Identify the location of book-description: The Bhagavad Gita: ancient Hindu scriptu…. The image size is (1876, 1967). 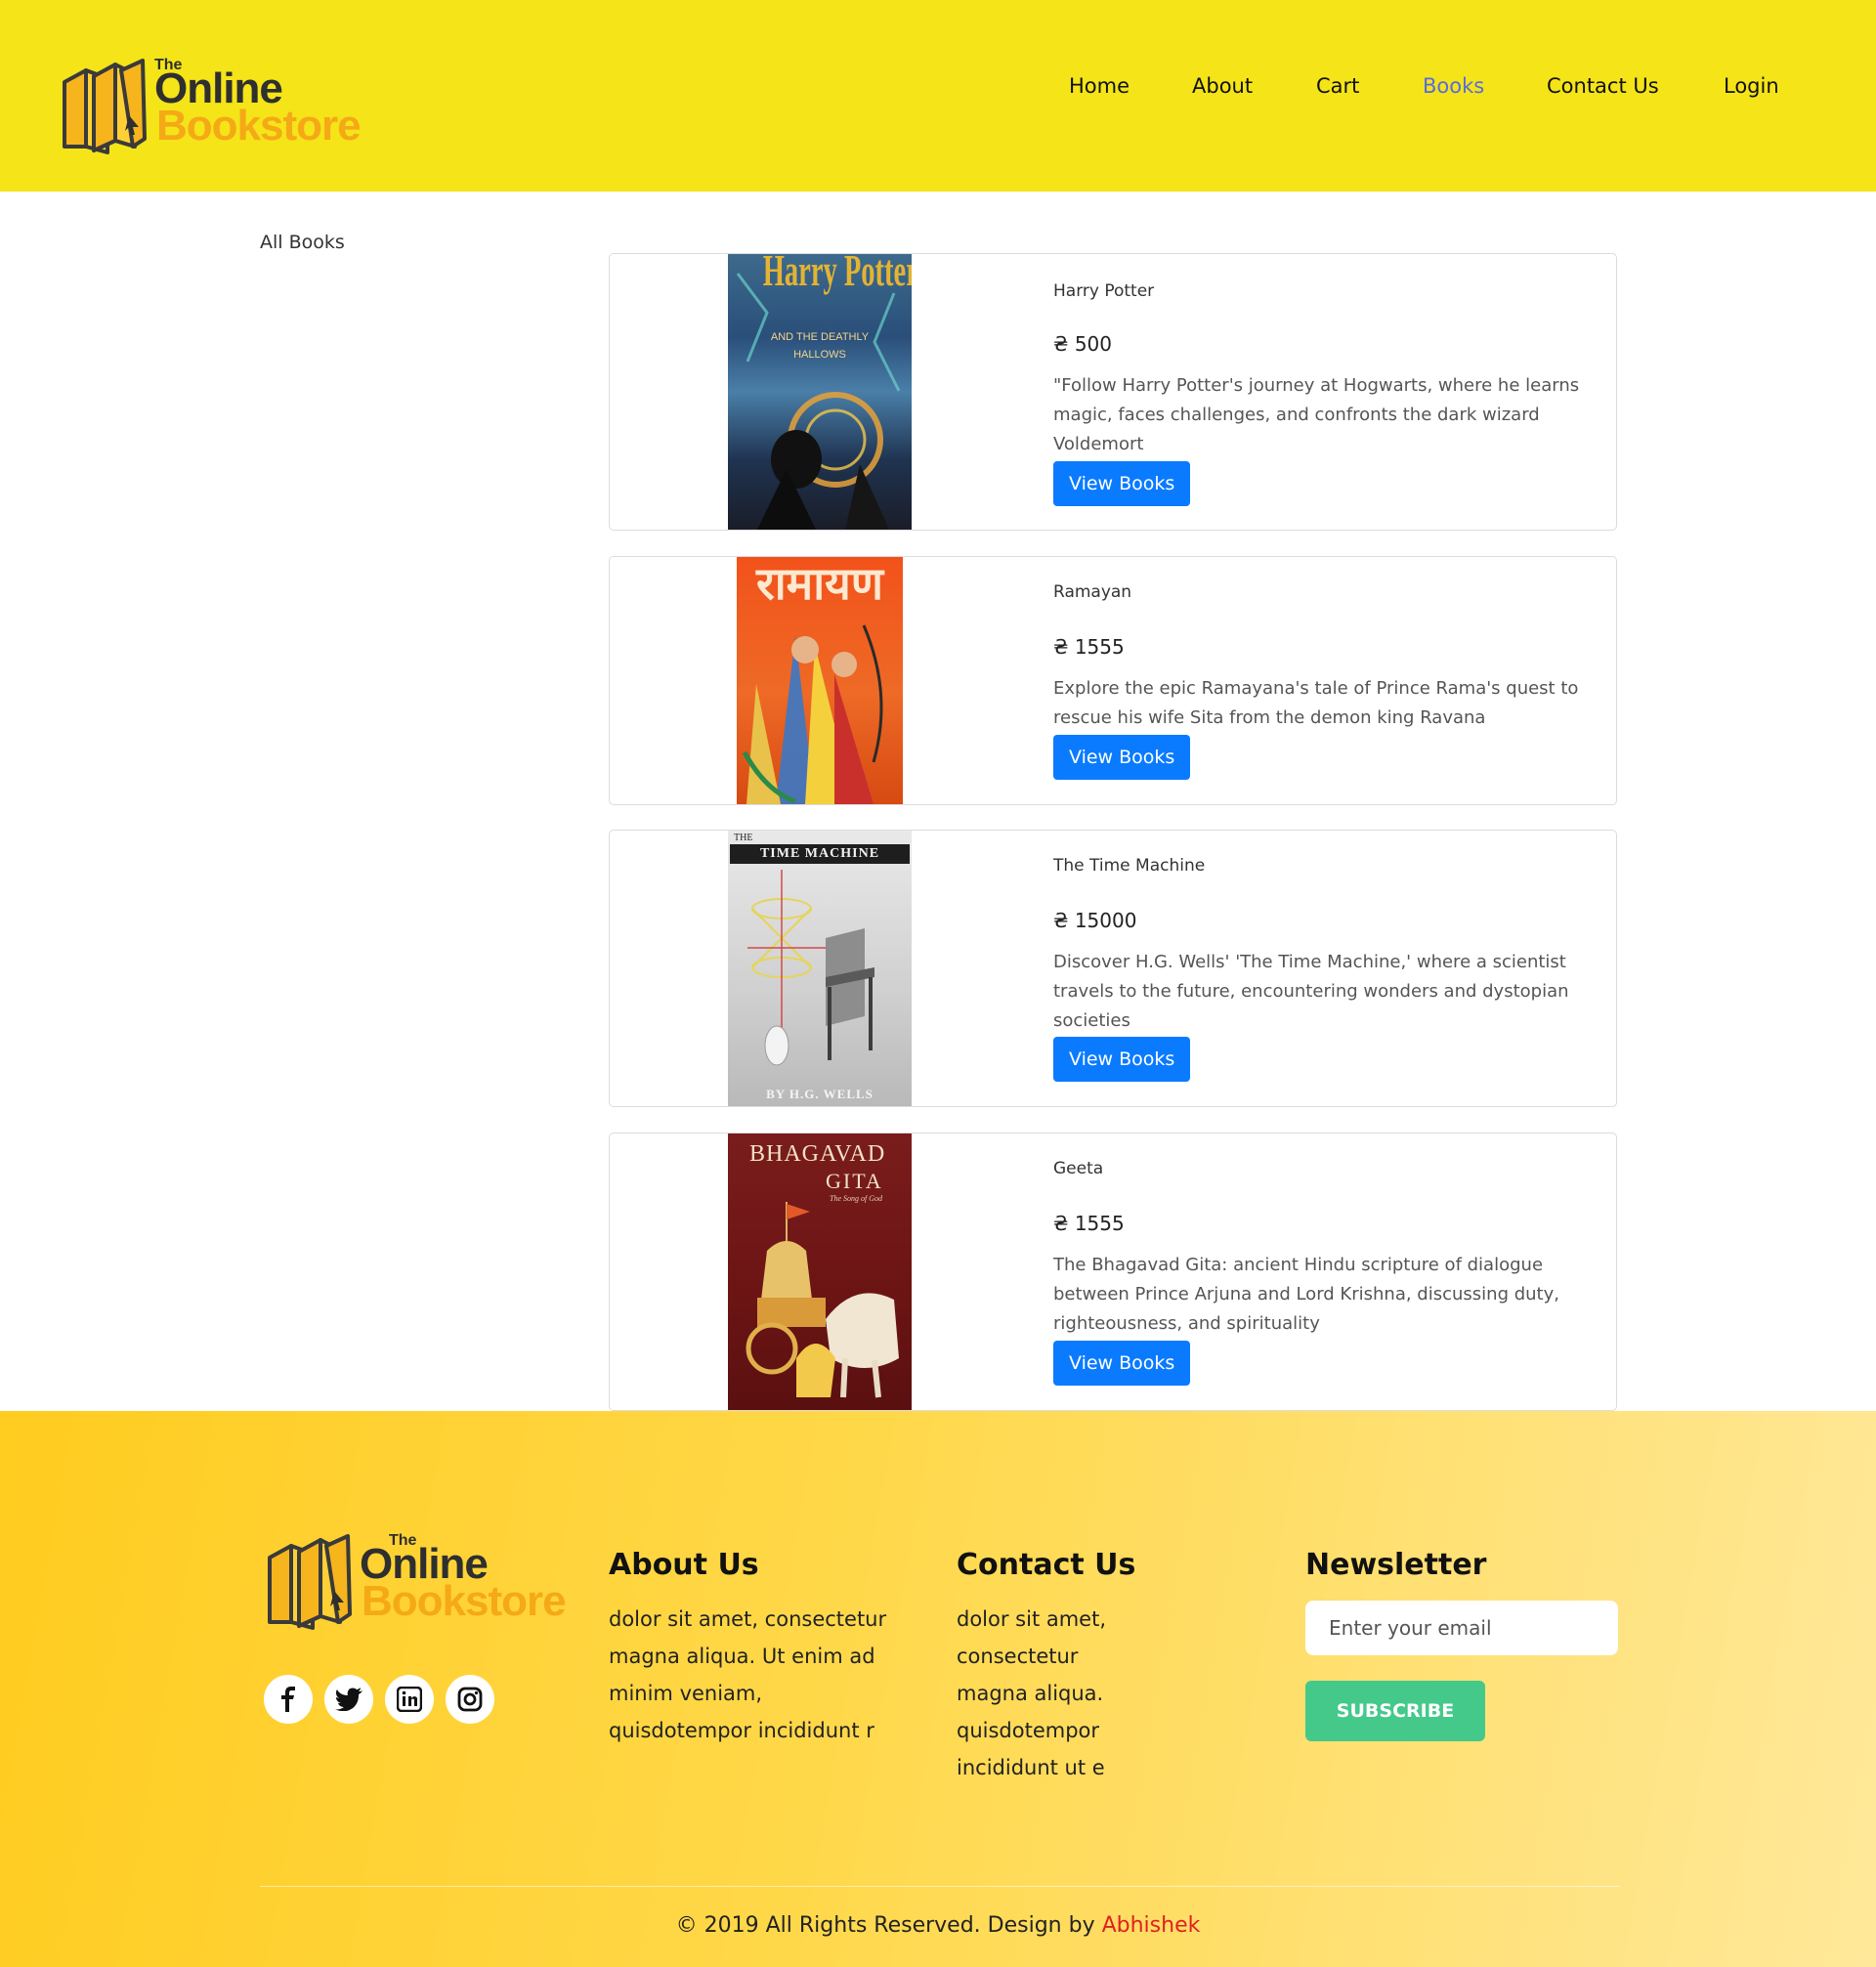
(1306, 1294).